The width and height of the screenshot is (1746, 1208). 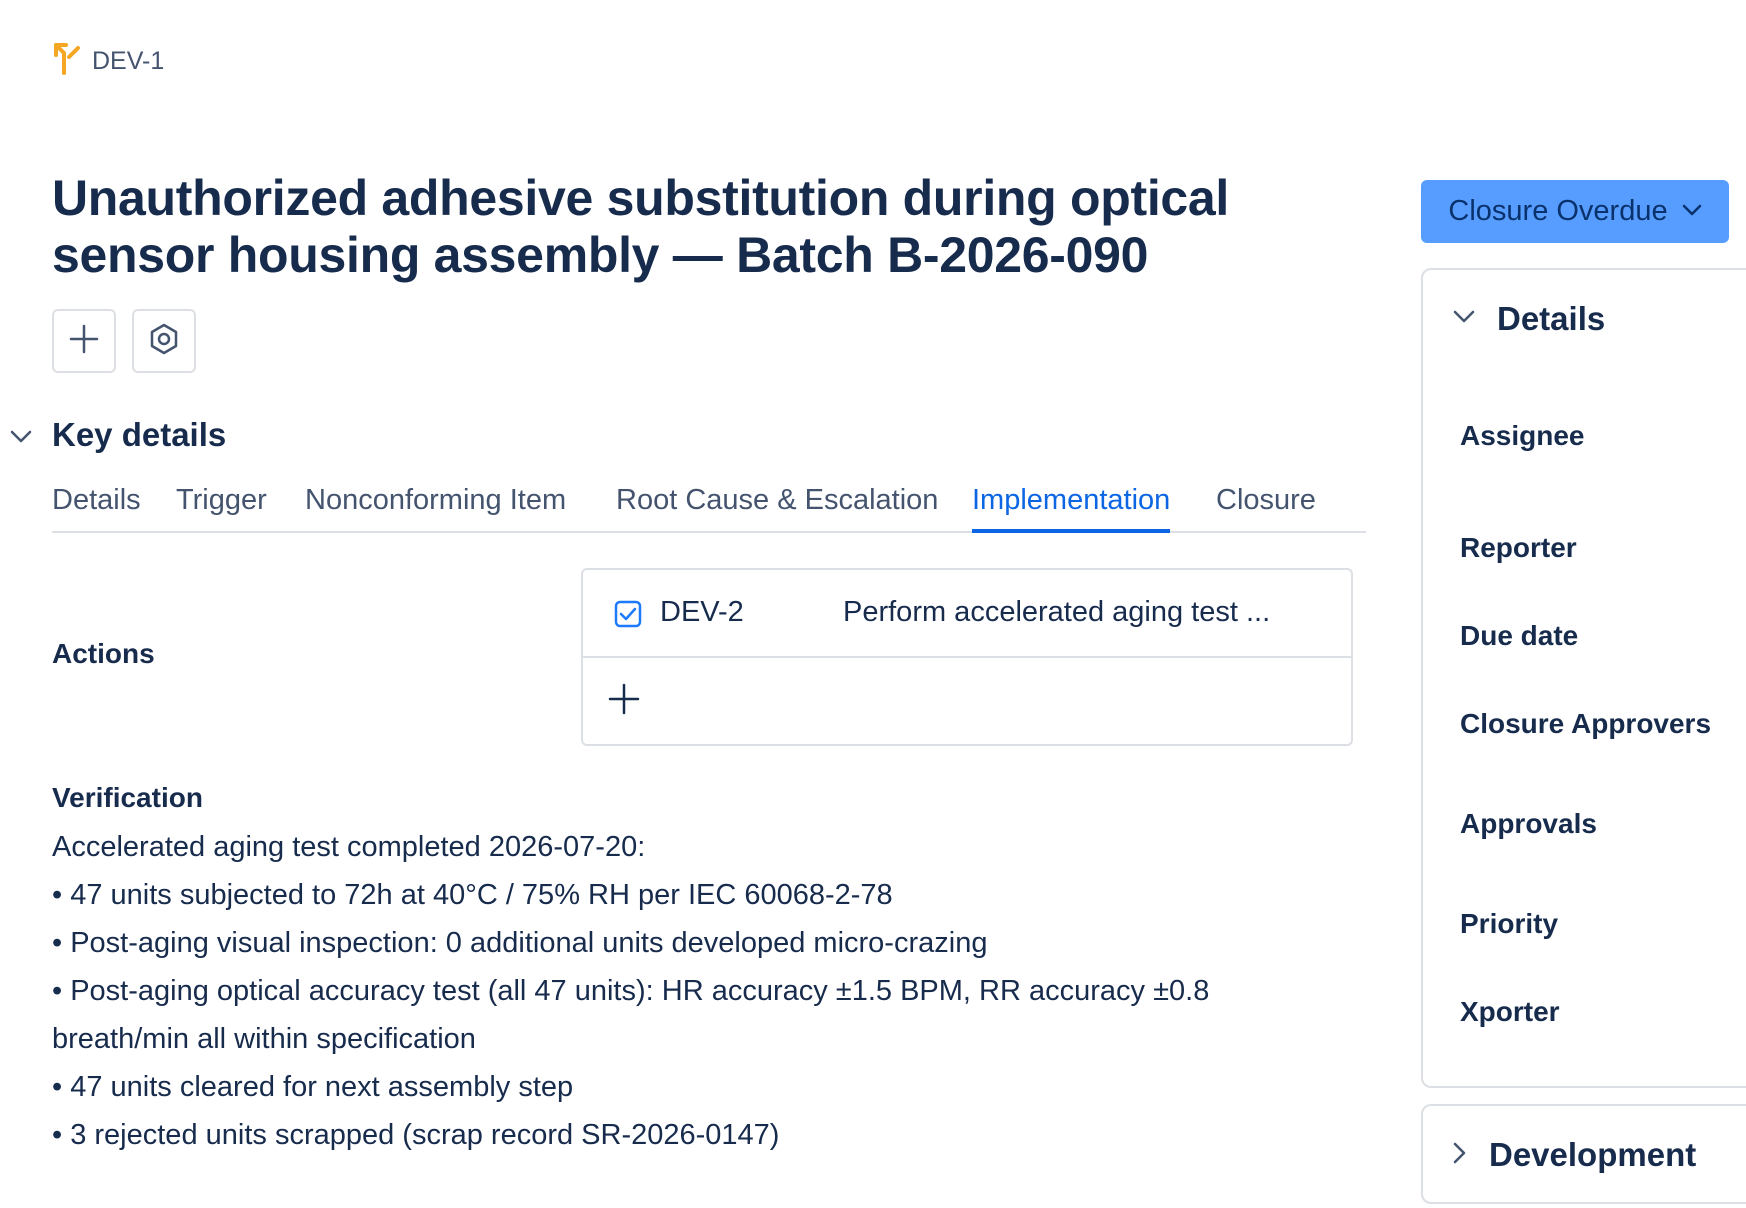 What do you see at coordinates (1551, 318) in the screenshot?
I see `details-panel-title: Details` at bounding box center [1551, 318].